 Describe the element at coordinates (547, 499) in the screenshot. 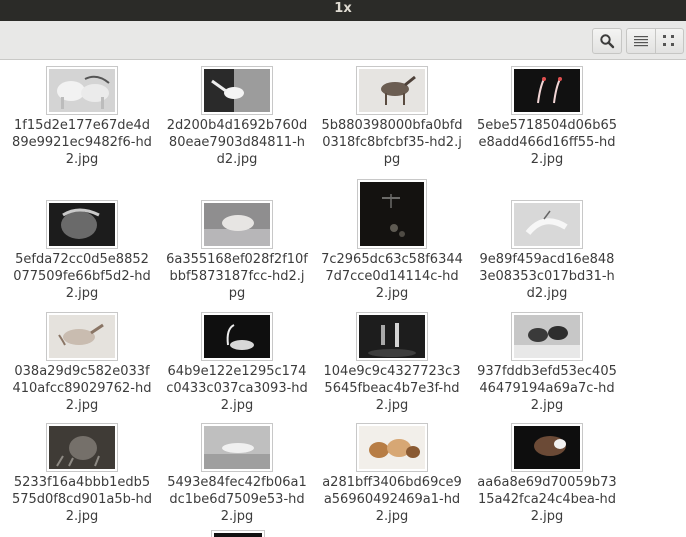

I see `file-name: aa6a8e69d70059b7315a42fca24c4bea-hd2.jpg` at that location.